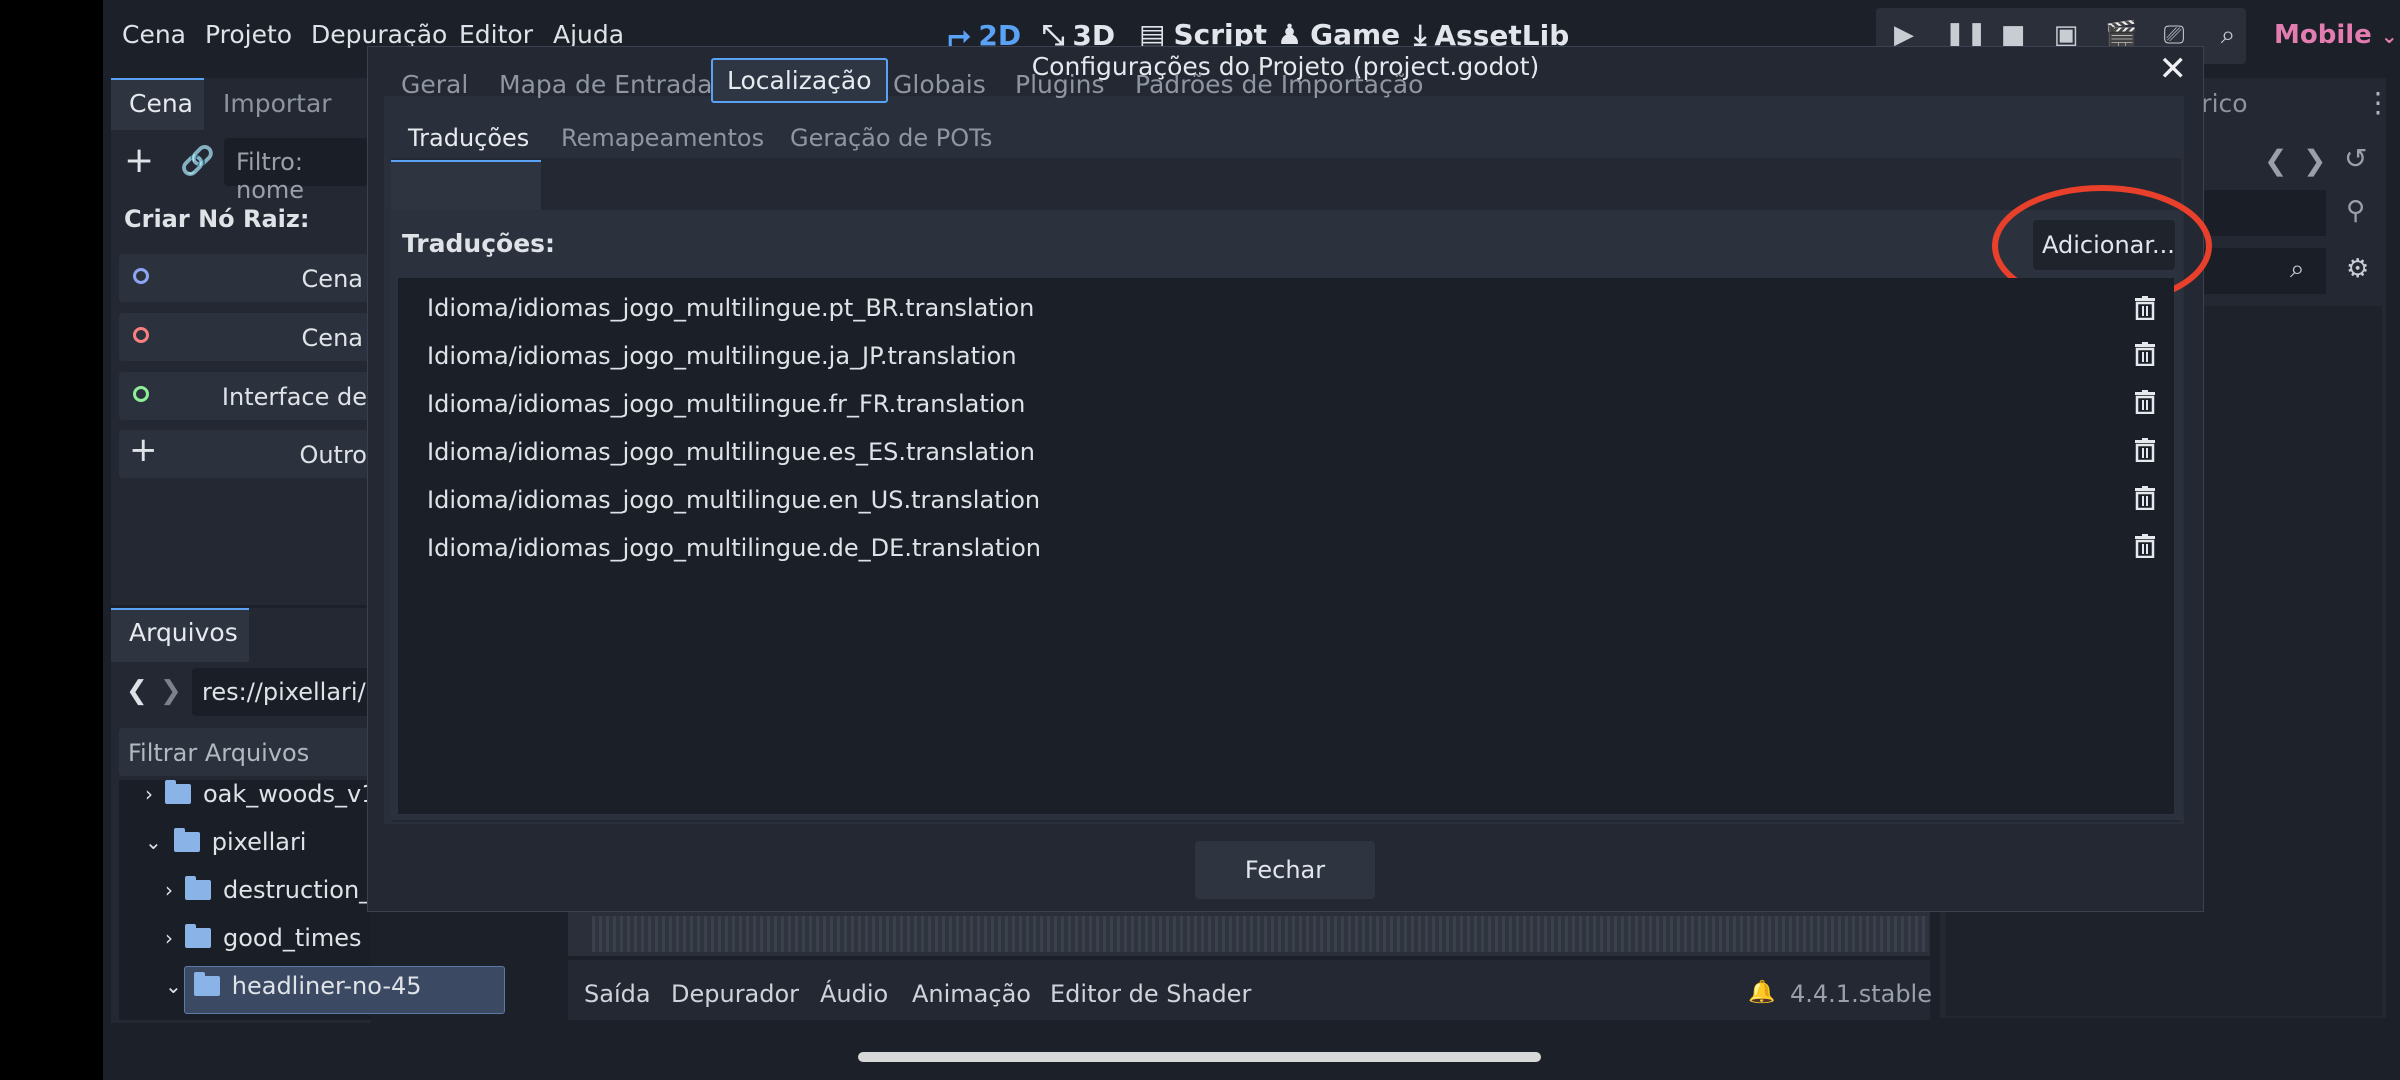  Describe the element at coordinates (2275, 160) in the screenshot. I see `history-back-icon: ❮` at that location.